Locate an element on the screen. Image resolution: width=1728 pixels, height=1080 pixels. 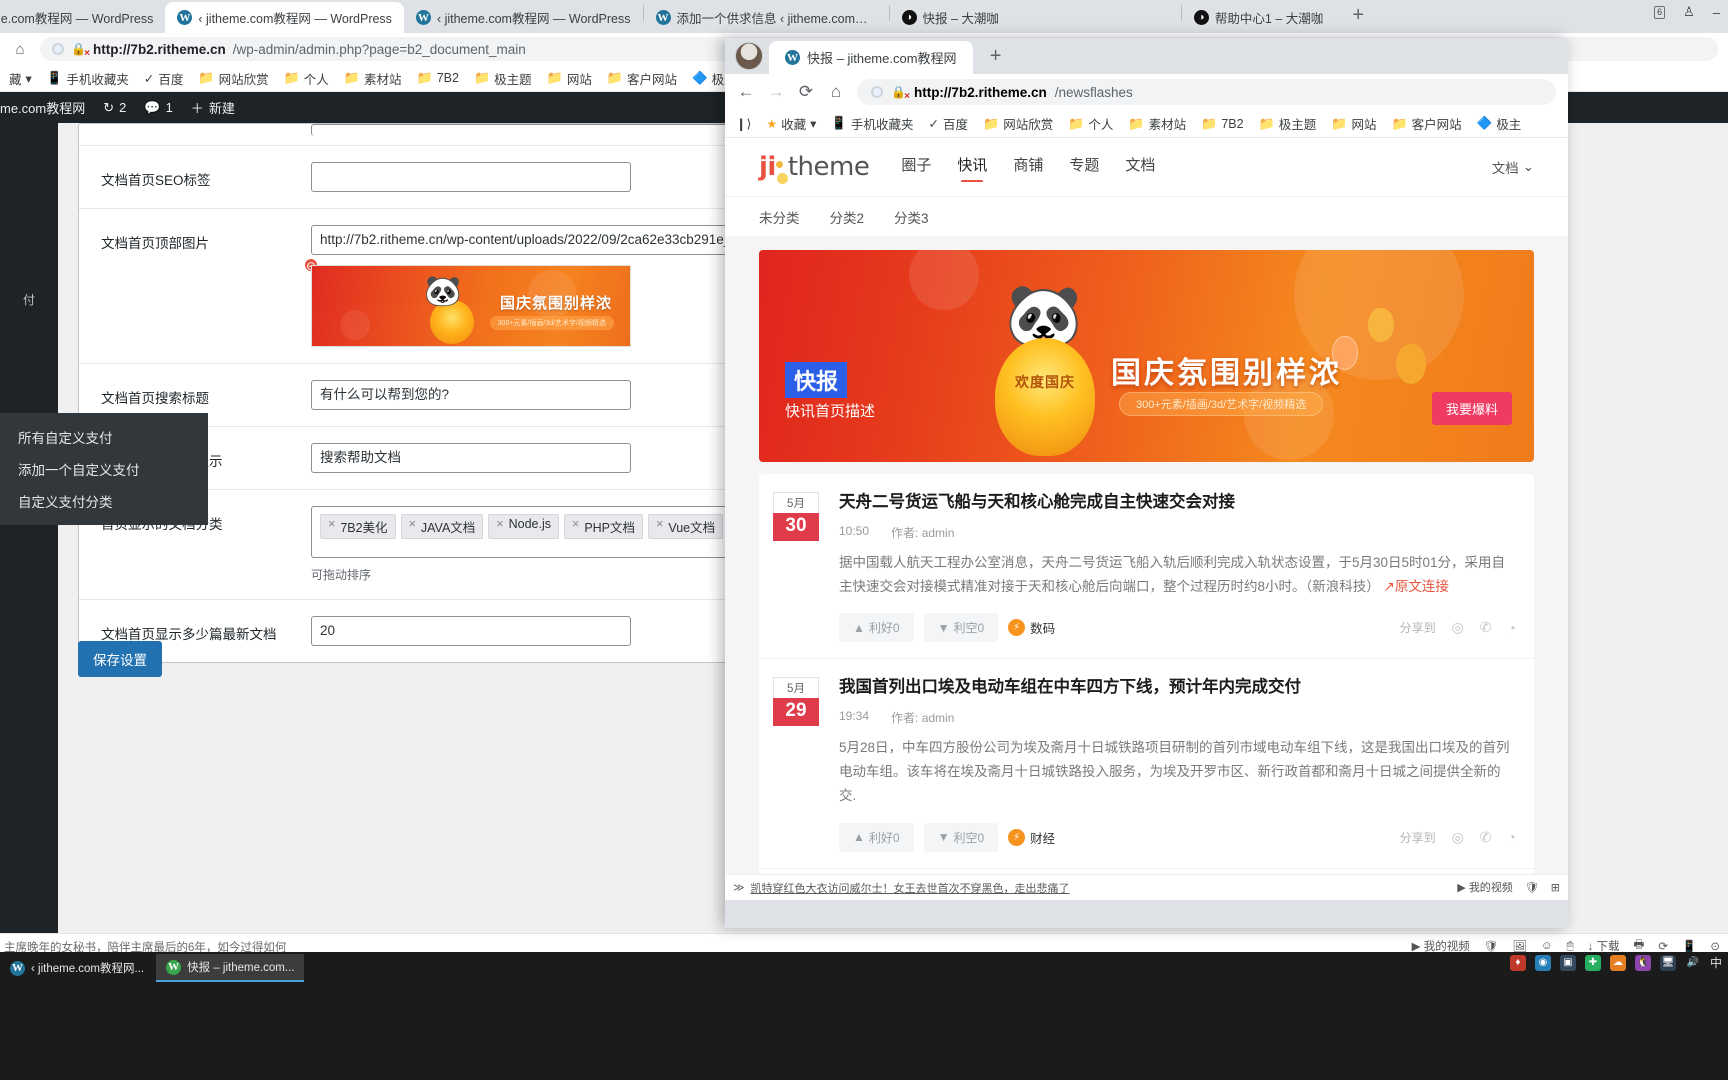
tray-cloud-icon: ☁ is located at coordinates (1617, 962).